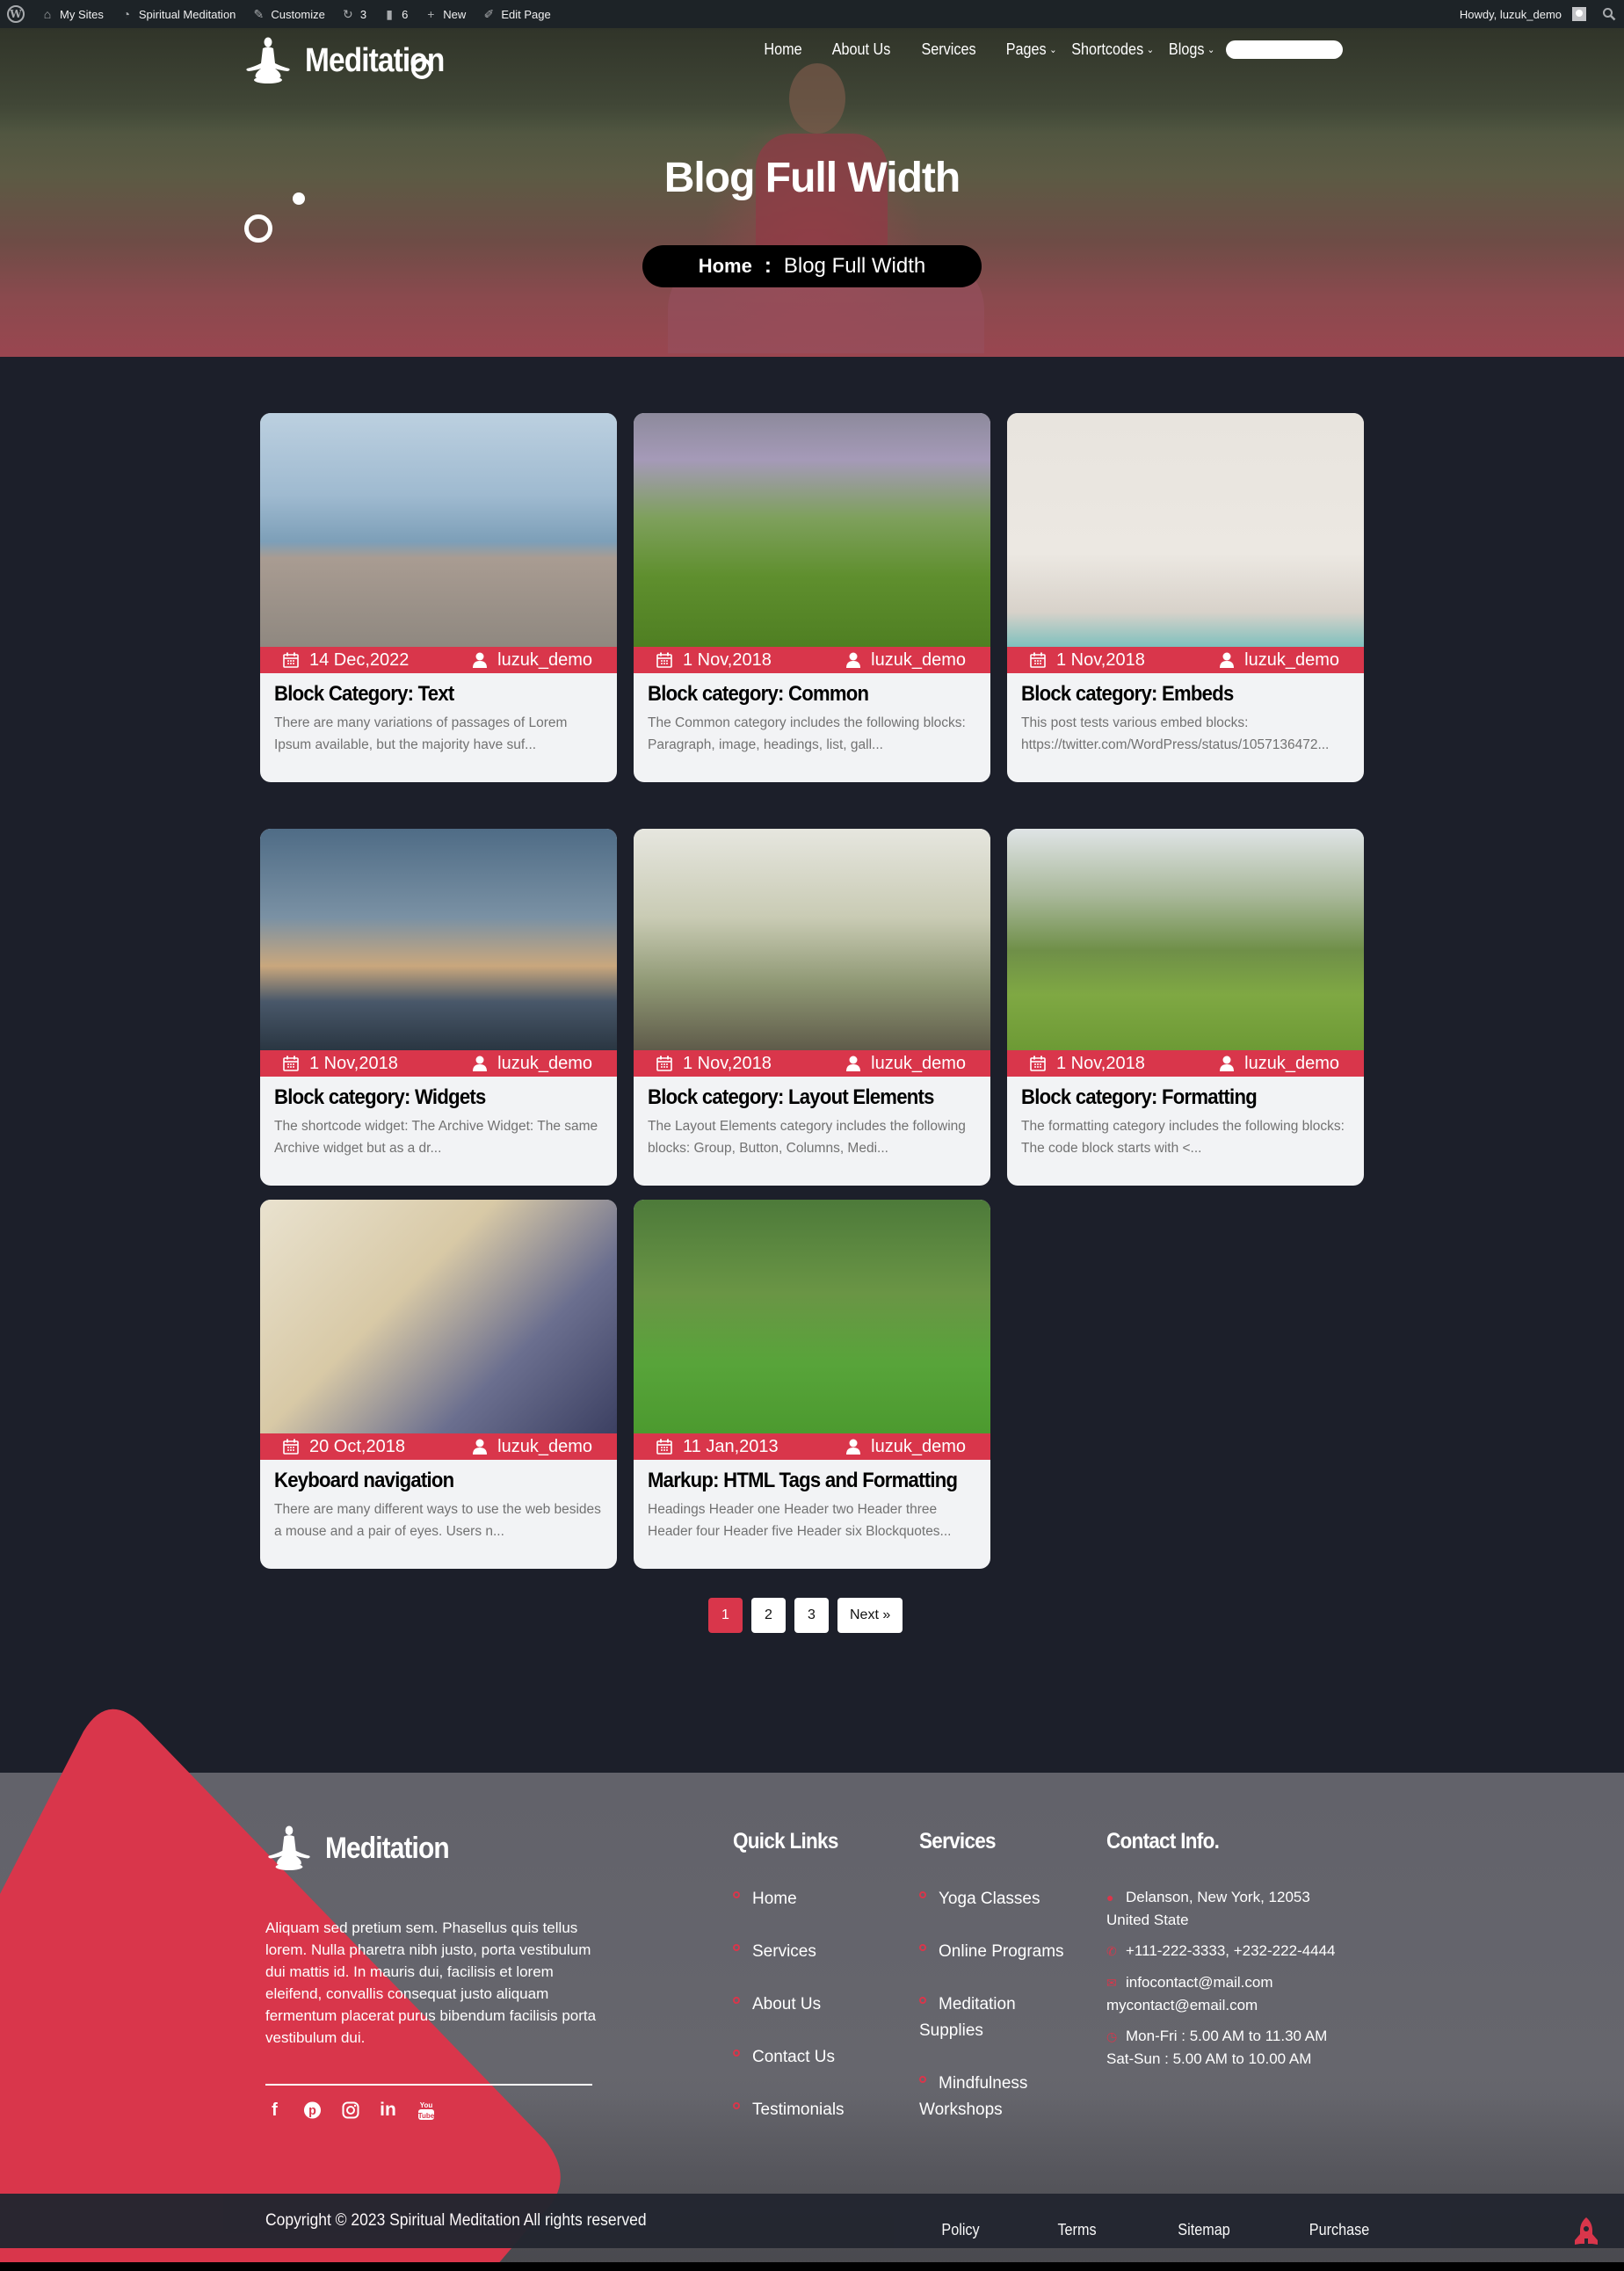  I want to click on admin-bar-site-name: ◔ Spiritual Meditation, so click(178, 14).